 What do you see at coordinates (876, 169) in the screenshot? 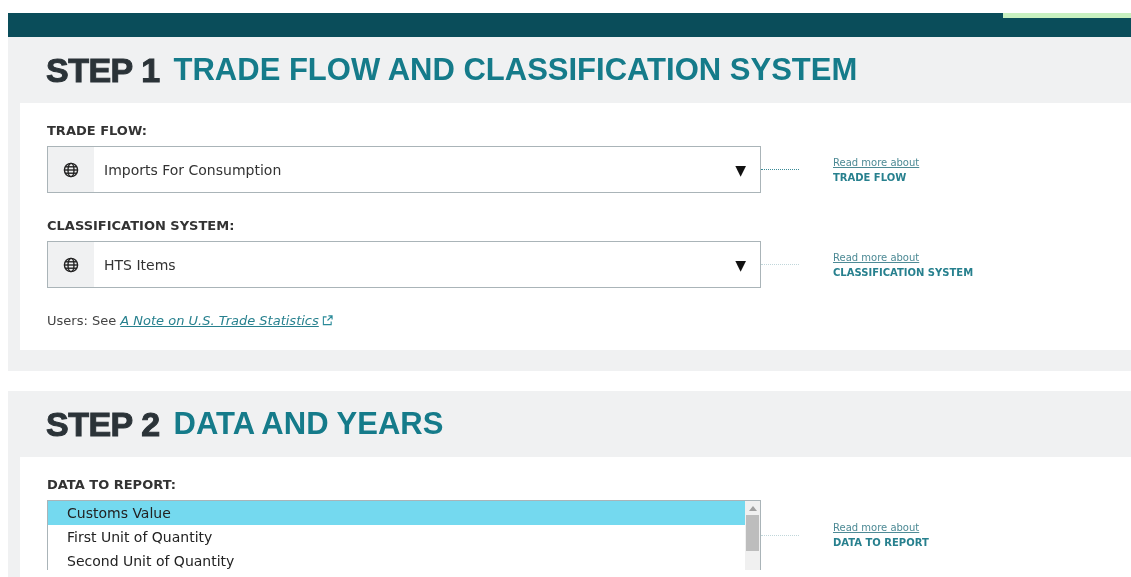
I see `read-more-link: Read more about TRADE FLOW` at bounding box center [876, 169].